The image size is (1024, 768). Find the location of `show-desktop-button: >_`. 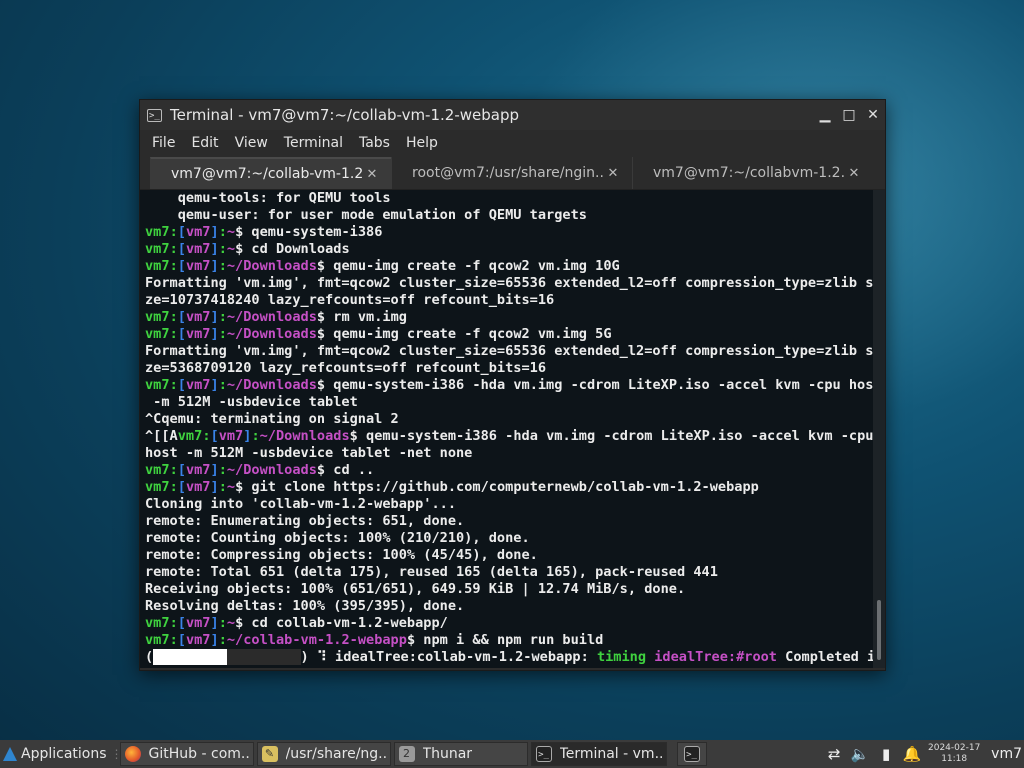

show-desktop-button: >_ is located at coordinates (691, 754).